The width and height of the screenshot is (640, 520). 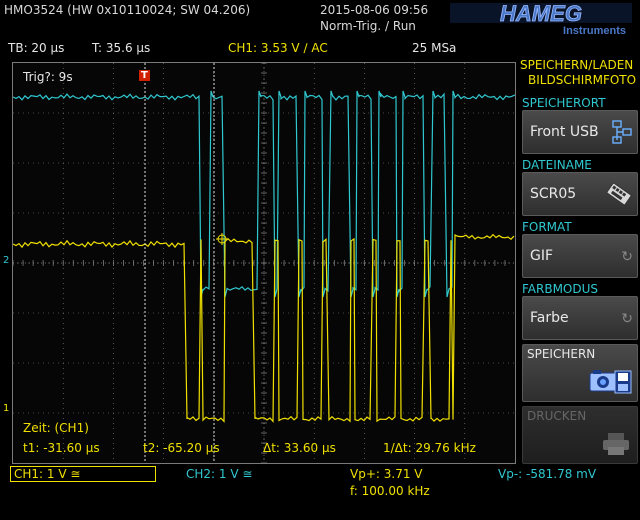 What do you see at coordinates (582, 80) in the screenshot?
I see `menu-title-line2: BILDSCHIRMFOTO` at bounding box center [582, 80].